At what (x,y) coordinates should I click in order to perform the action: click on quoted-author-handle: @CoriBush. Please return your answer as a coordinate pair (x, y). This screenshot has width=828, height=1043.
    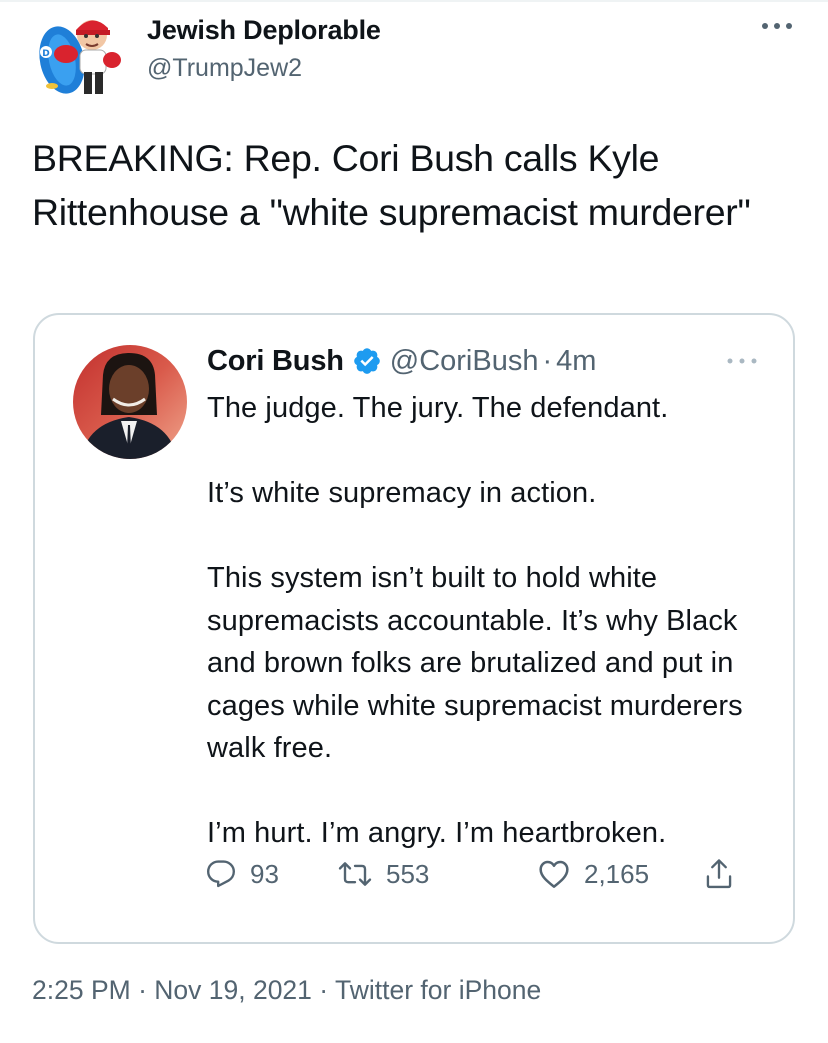
    Looking at the image, I should click on (464, 361).